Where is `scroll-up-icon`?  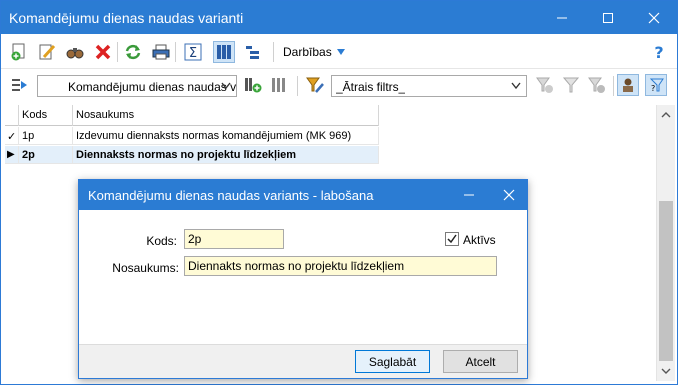 scroll-up-icon is located at coordinates (666, 115).